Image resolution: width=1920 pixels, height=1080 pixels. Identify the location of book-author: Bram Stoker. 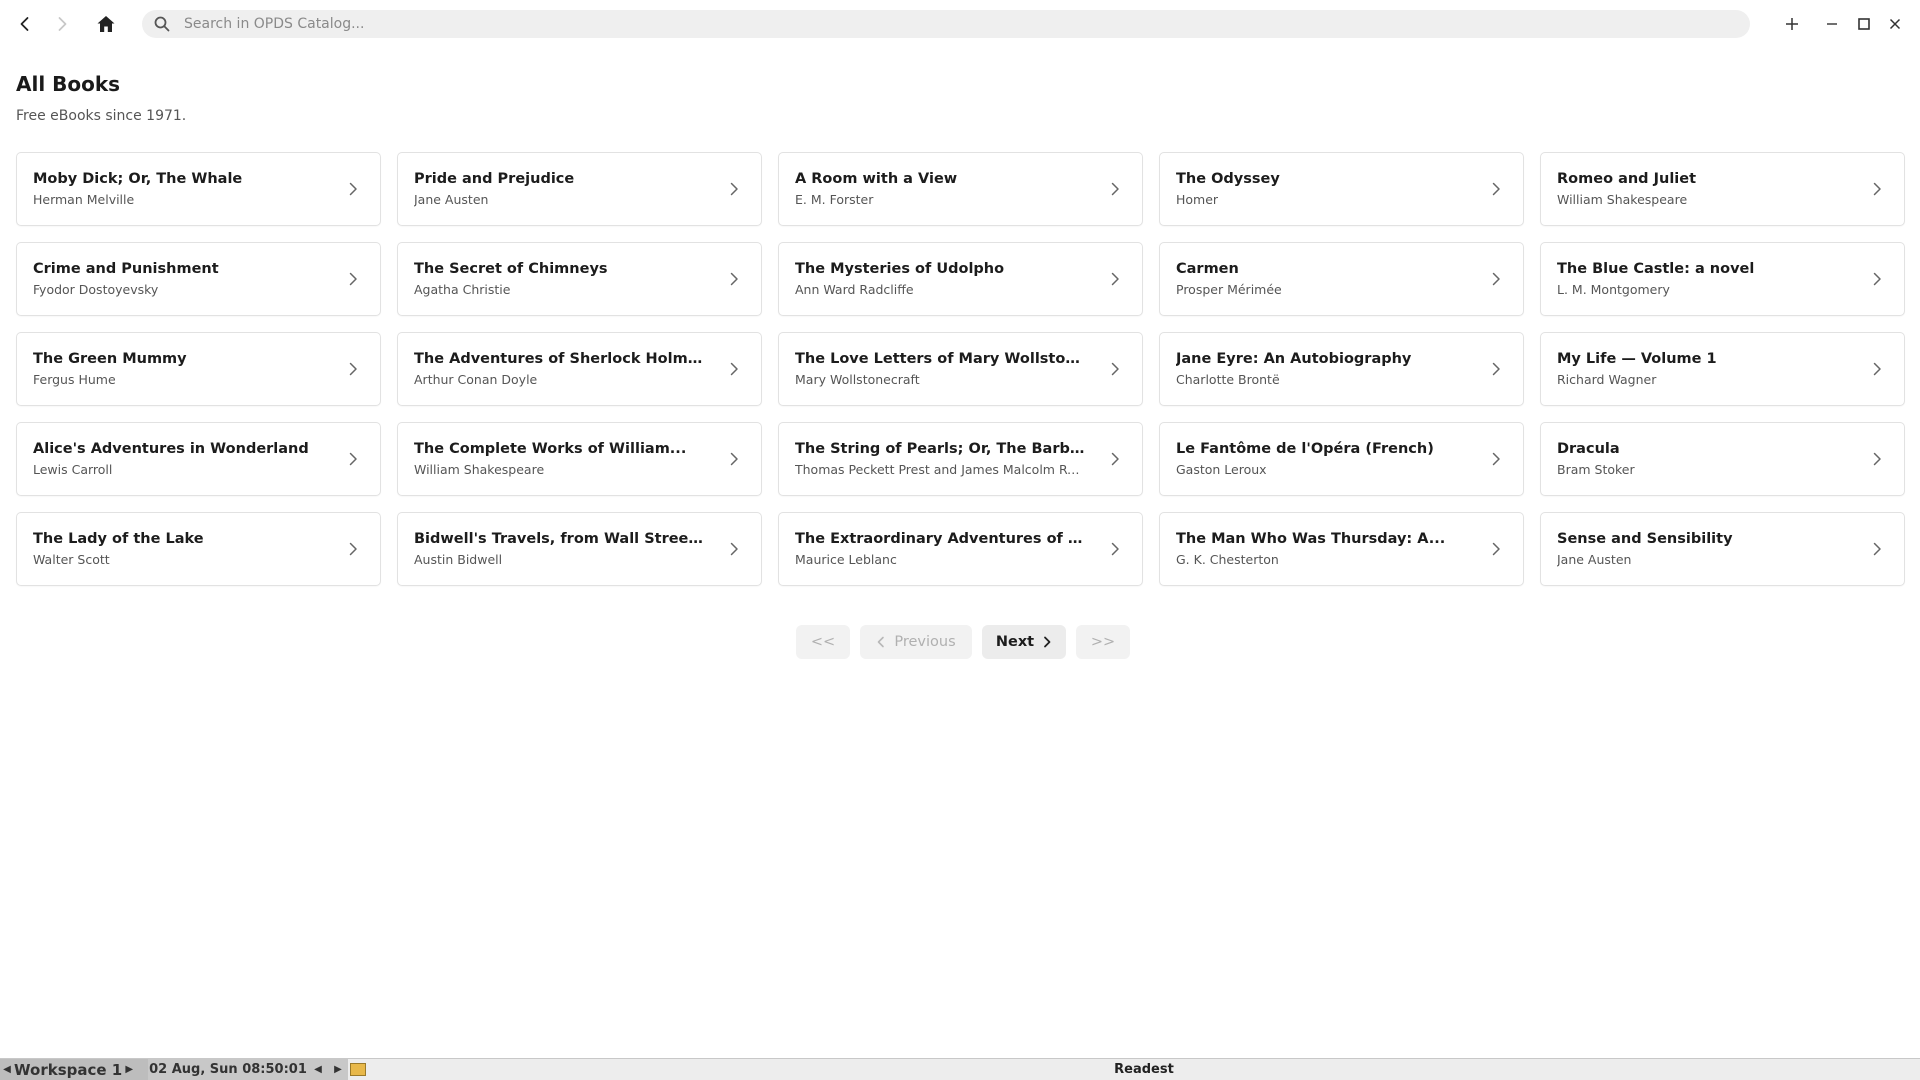
(1596, 469).